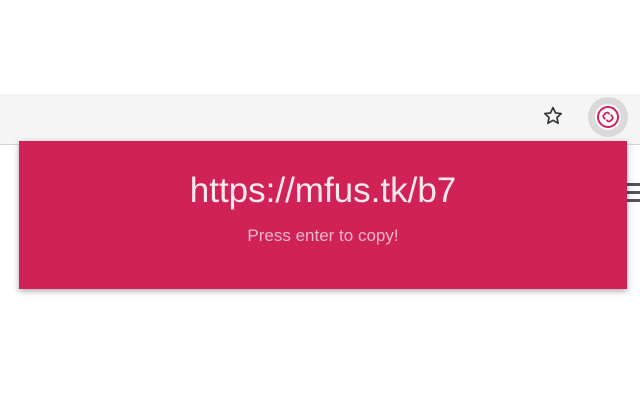 The image size is (640, 400). I want to click on link-circle-icon, so click(608, 117).